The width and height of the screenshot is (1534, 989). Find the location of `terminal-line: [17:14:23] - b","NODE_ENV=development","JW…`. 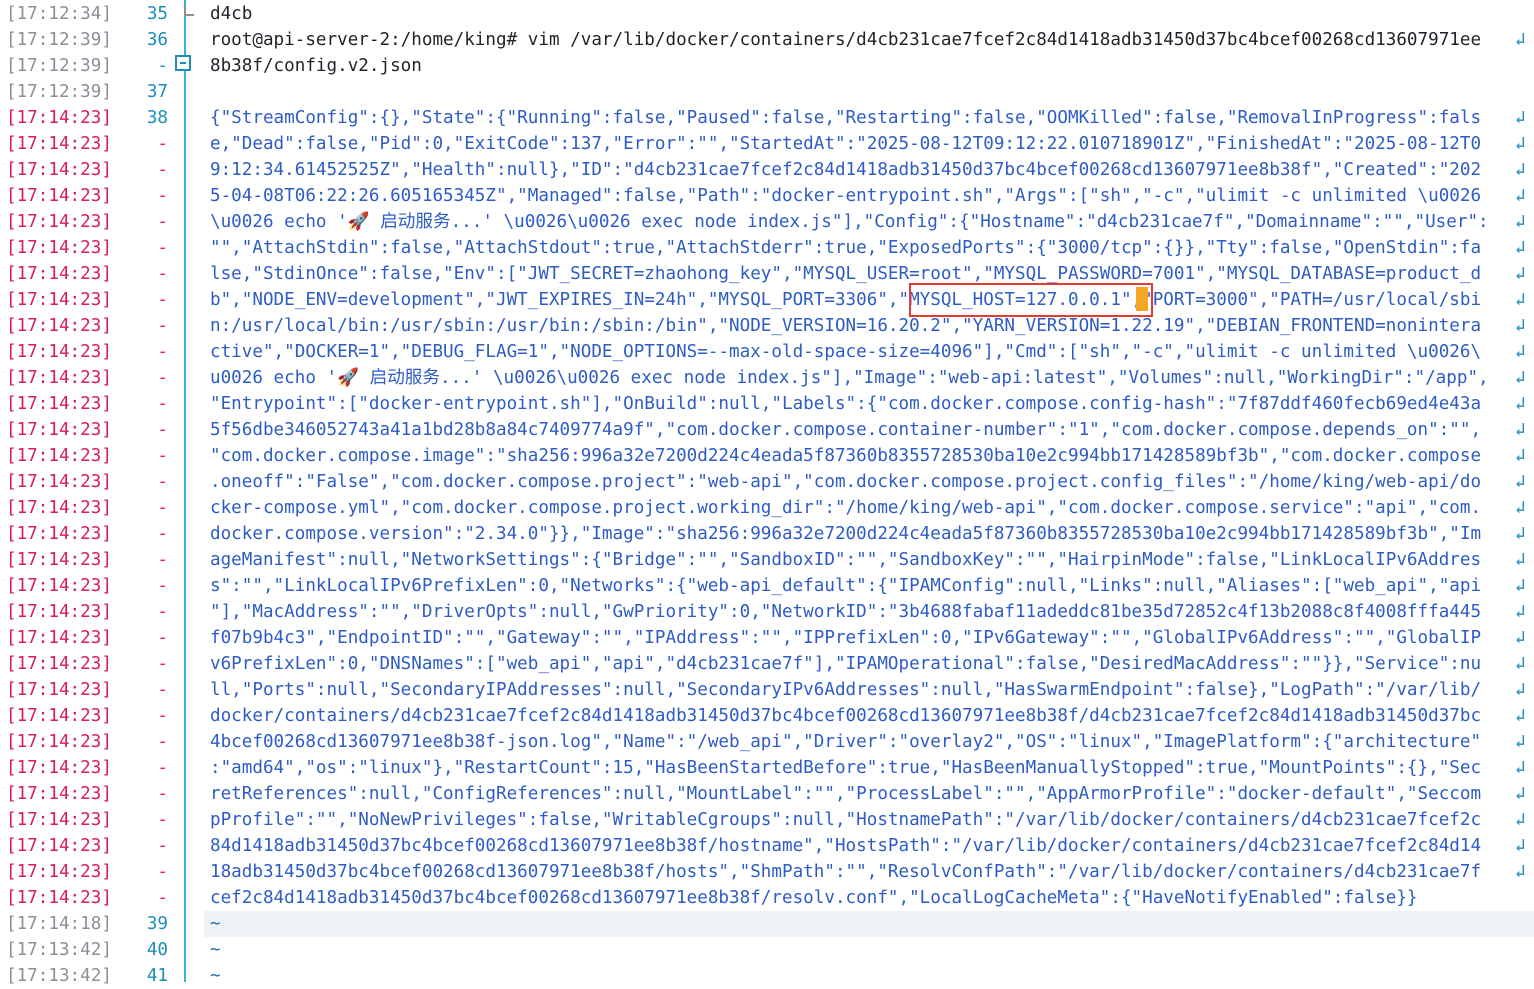

terminal-line: [17:14:23] - b","NODE_ENV=development","JW… is located at coordinates (767, 300).